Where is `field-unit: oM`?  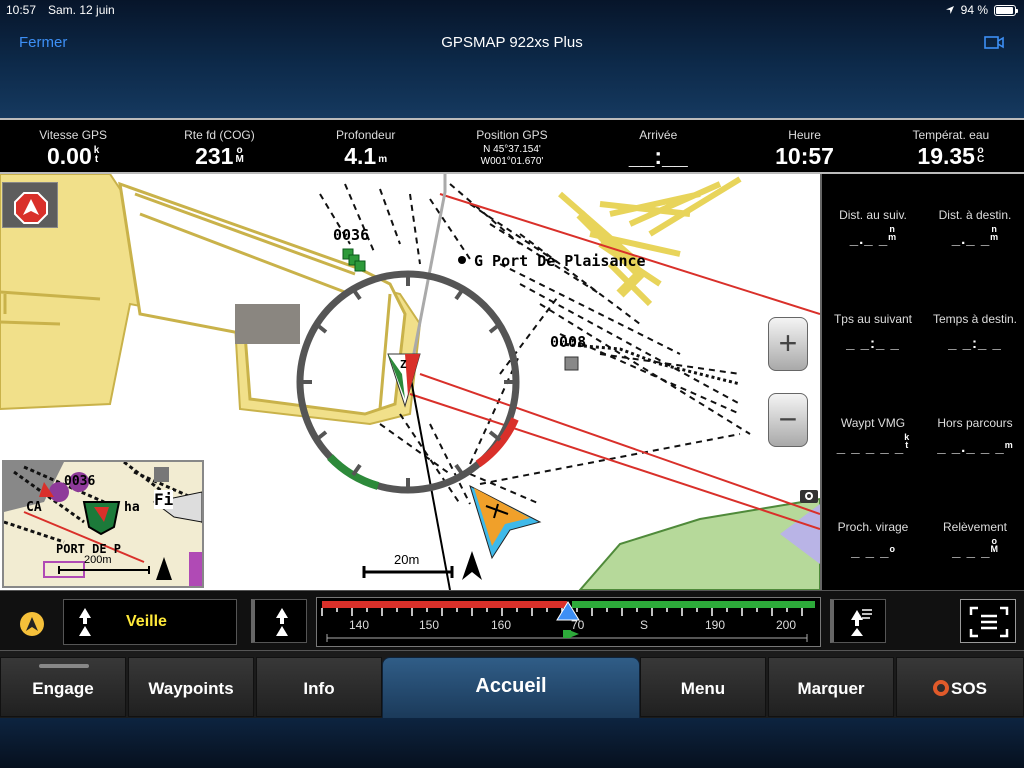 field-unit: oM is located at coordinates (239, 155).